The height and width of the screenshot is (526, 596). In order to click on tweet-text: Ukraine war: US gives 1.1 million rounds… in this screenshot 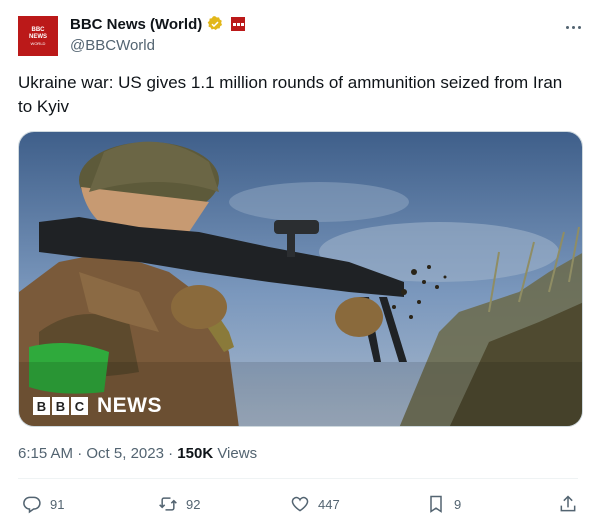, I will do `click(290, 94)`.